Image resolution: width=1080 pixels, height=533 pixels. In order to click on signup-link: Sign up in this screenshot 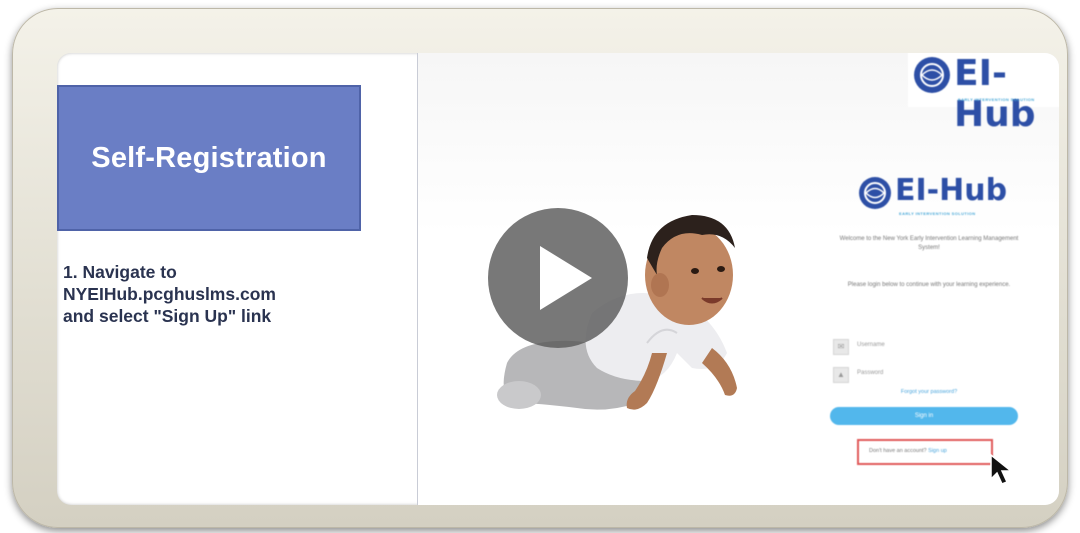, I will do `click(937, 451)`.